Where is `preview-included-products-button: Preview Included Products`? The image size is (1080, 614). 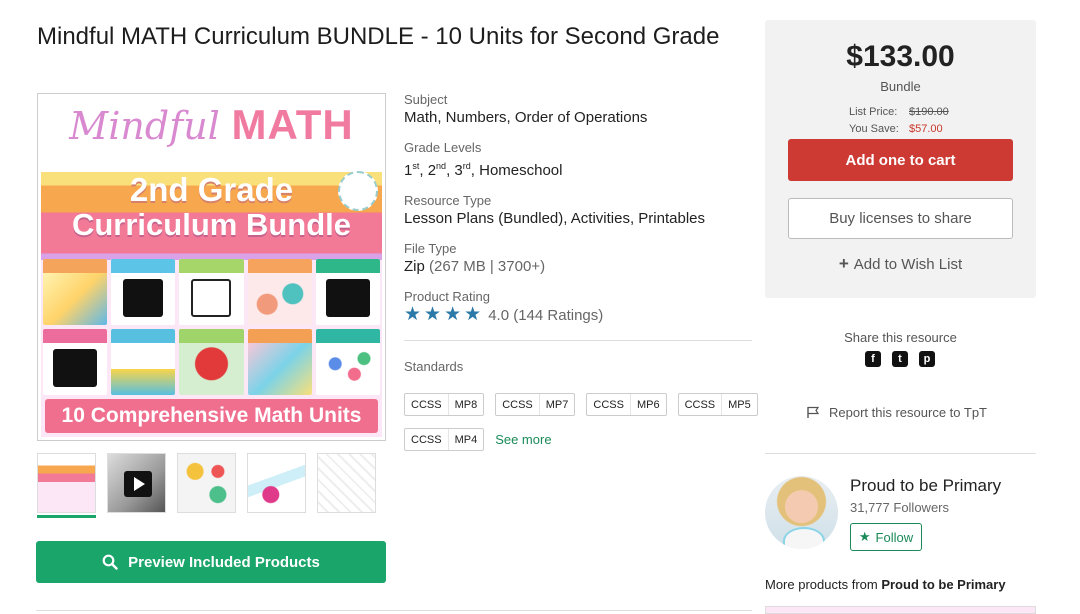 preview-included-products-button: Preview Included Products is located at coordinates (211, 562).